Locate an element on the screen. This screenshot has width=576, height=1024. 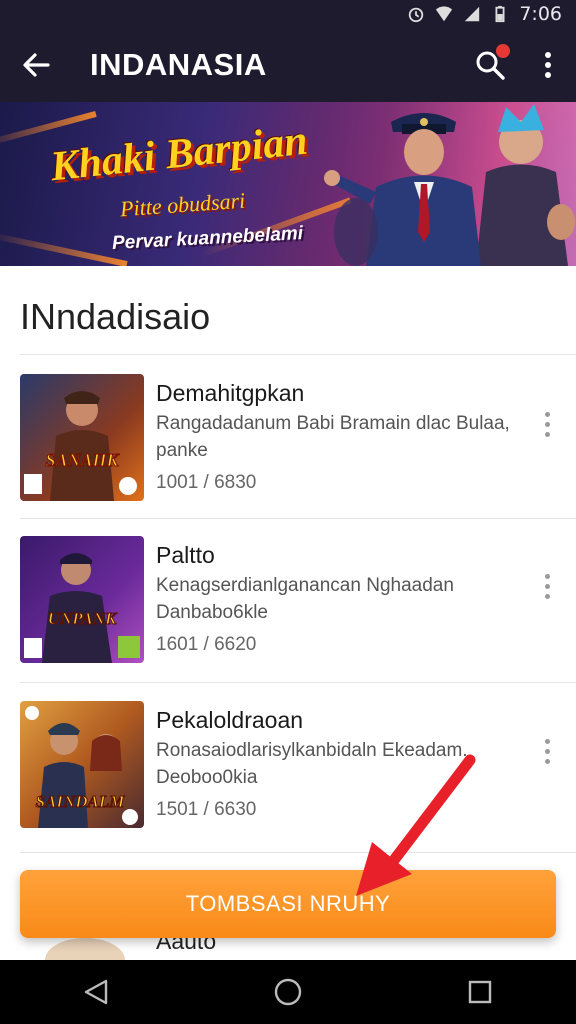
more-vert-icon is located at coordinates (548, 65).